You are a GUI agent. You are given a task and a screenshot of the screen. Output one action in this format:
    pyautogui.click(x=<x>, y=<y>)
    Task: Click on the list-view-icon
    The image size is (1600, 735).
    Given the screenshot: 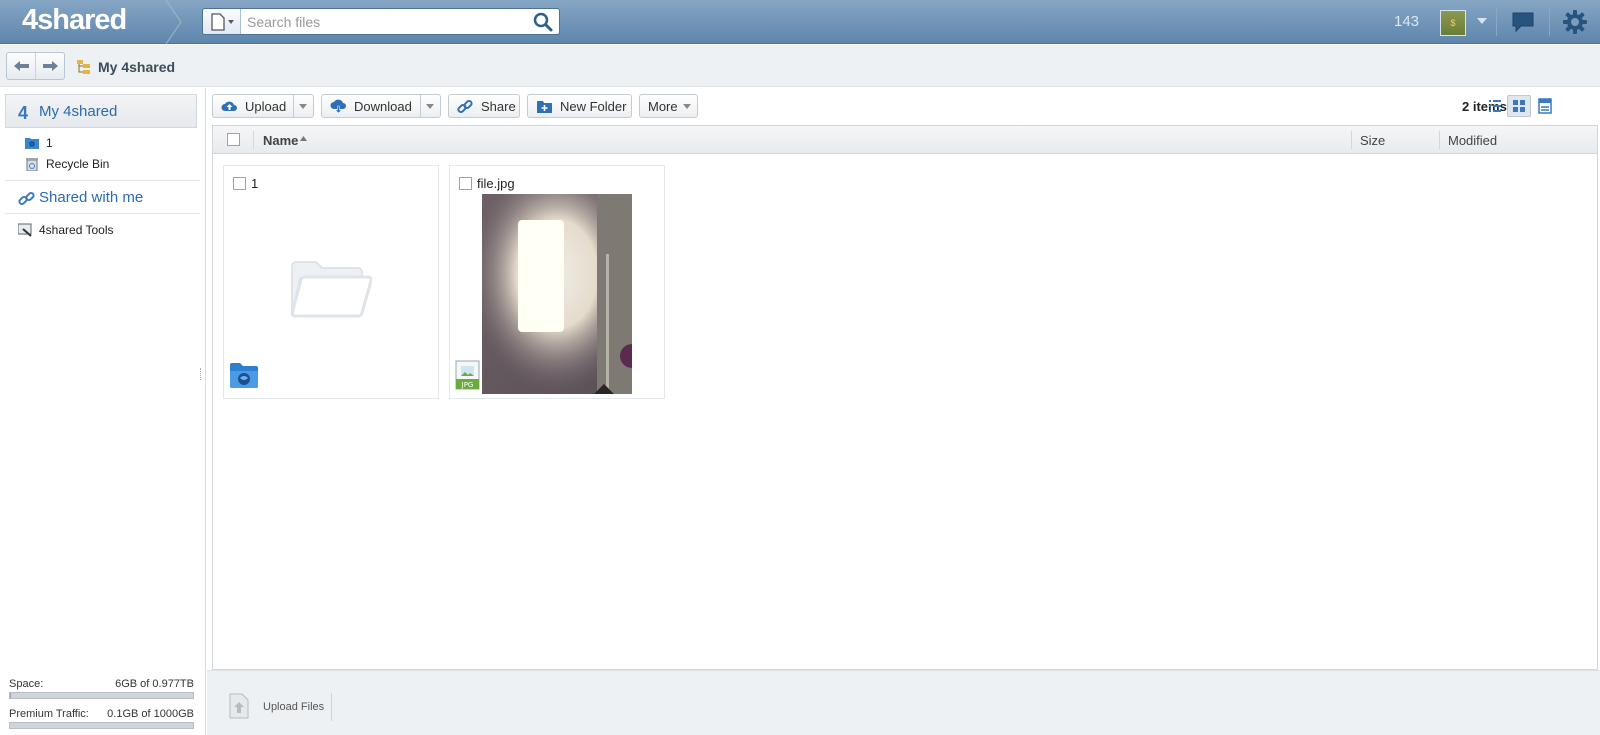 What is the action you would take?
    pyautogui.click(x=1495, y=106)
    